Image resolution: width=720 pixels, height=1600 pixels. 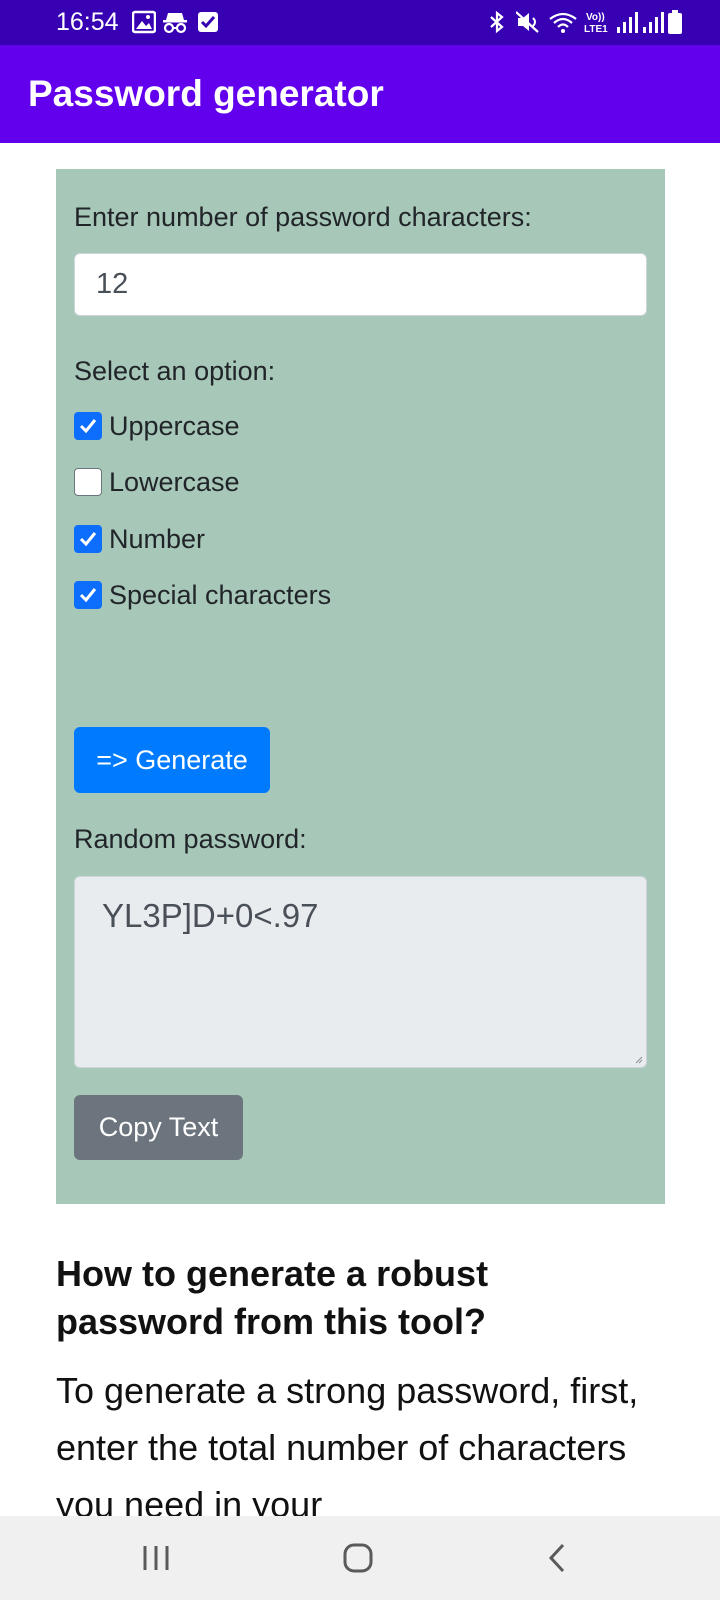 What do you see at coordinates (172, 760) in the screenshot?
I see `generate-button: => Generate` at bounding box center [172, 760].